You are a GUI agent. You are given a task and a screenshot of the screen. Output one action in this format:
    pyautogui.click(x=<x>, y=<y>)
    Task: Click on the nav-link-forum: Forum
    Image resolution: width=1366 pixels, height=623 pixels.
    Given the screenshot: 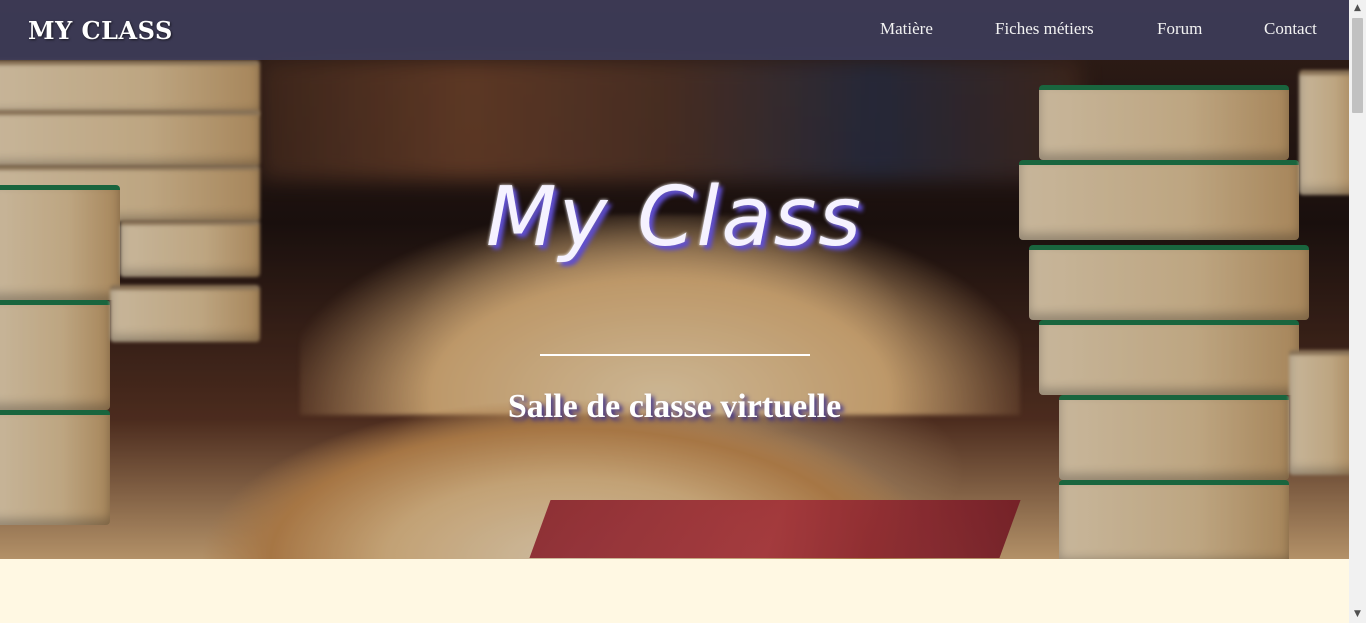 What is the action you would take?
    pyautogui.click(x=1179, y=29)
    